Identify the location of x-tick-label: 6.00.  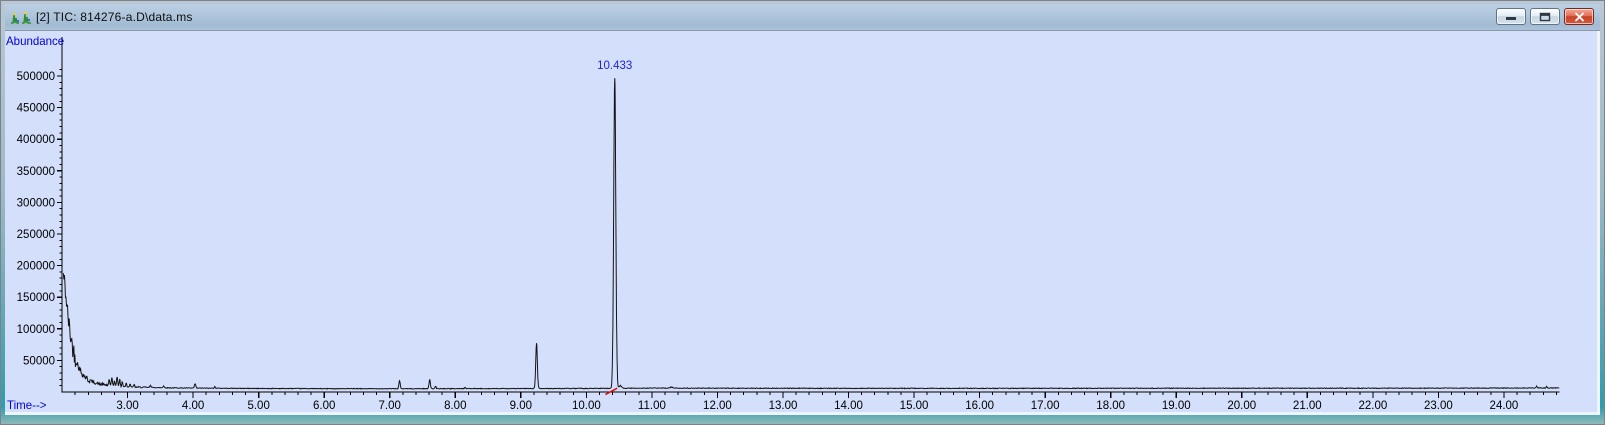
(324, 406).